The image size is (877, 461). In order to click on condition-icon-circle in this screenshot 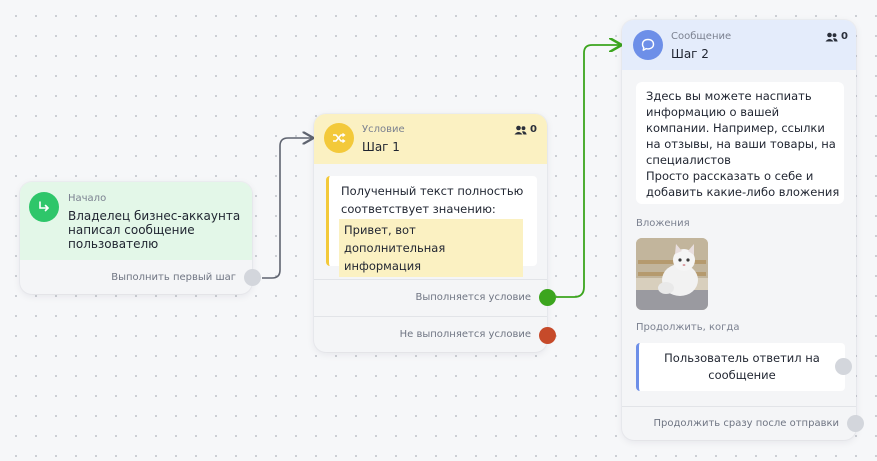, I will do `click(339, 138)`.